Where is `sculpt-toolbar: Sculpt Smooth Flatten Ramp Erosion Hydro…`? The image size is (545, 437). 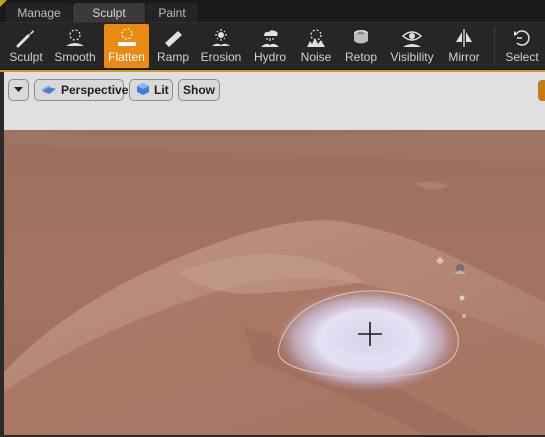
sculpt-toolbar: Sculpt Smooth Flatten Ramp Erosion Hydro… is located at coordinates (272, 45).